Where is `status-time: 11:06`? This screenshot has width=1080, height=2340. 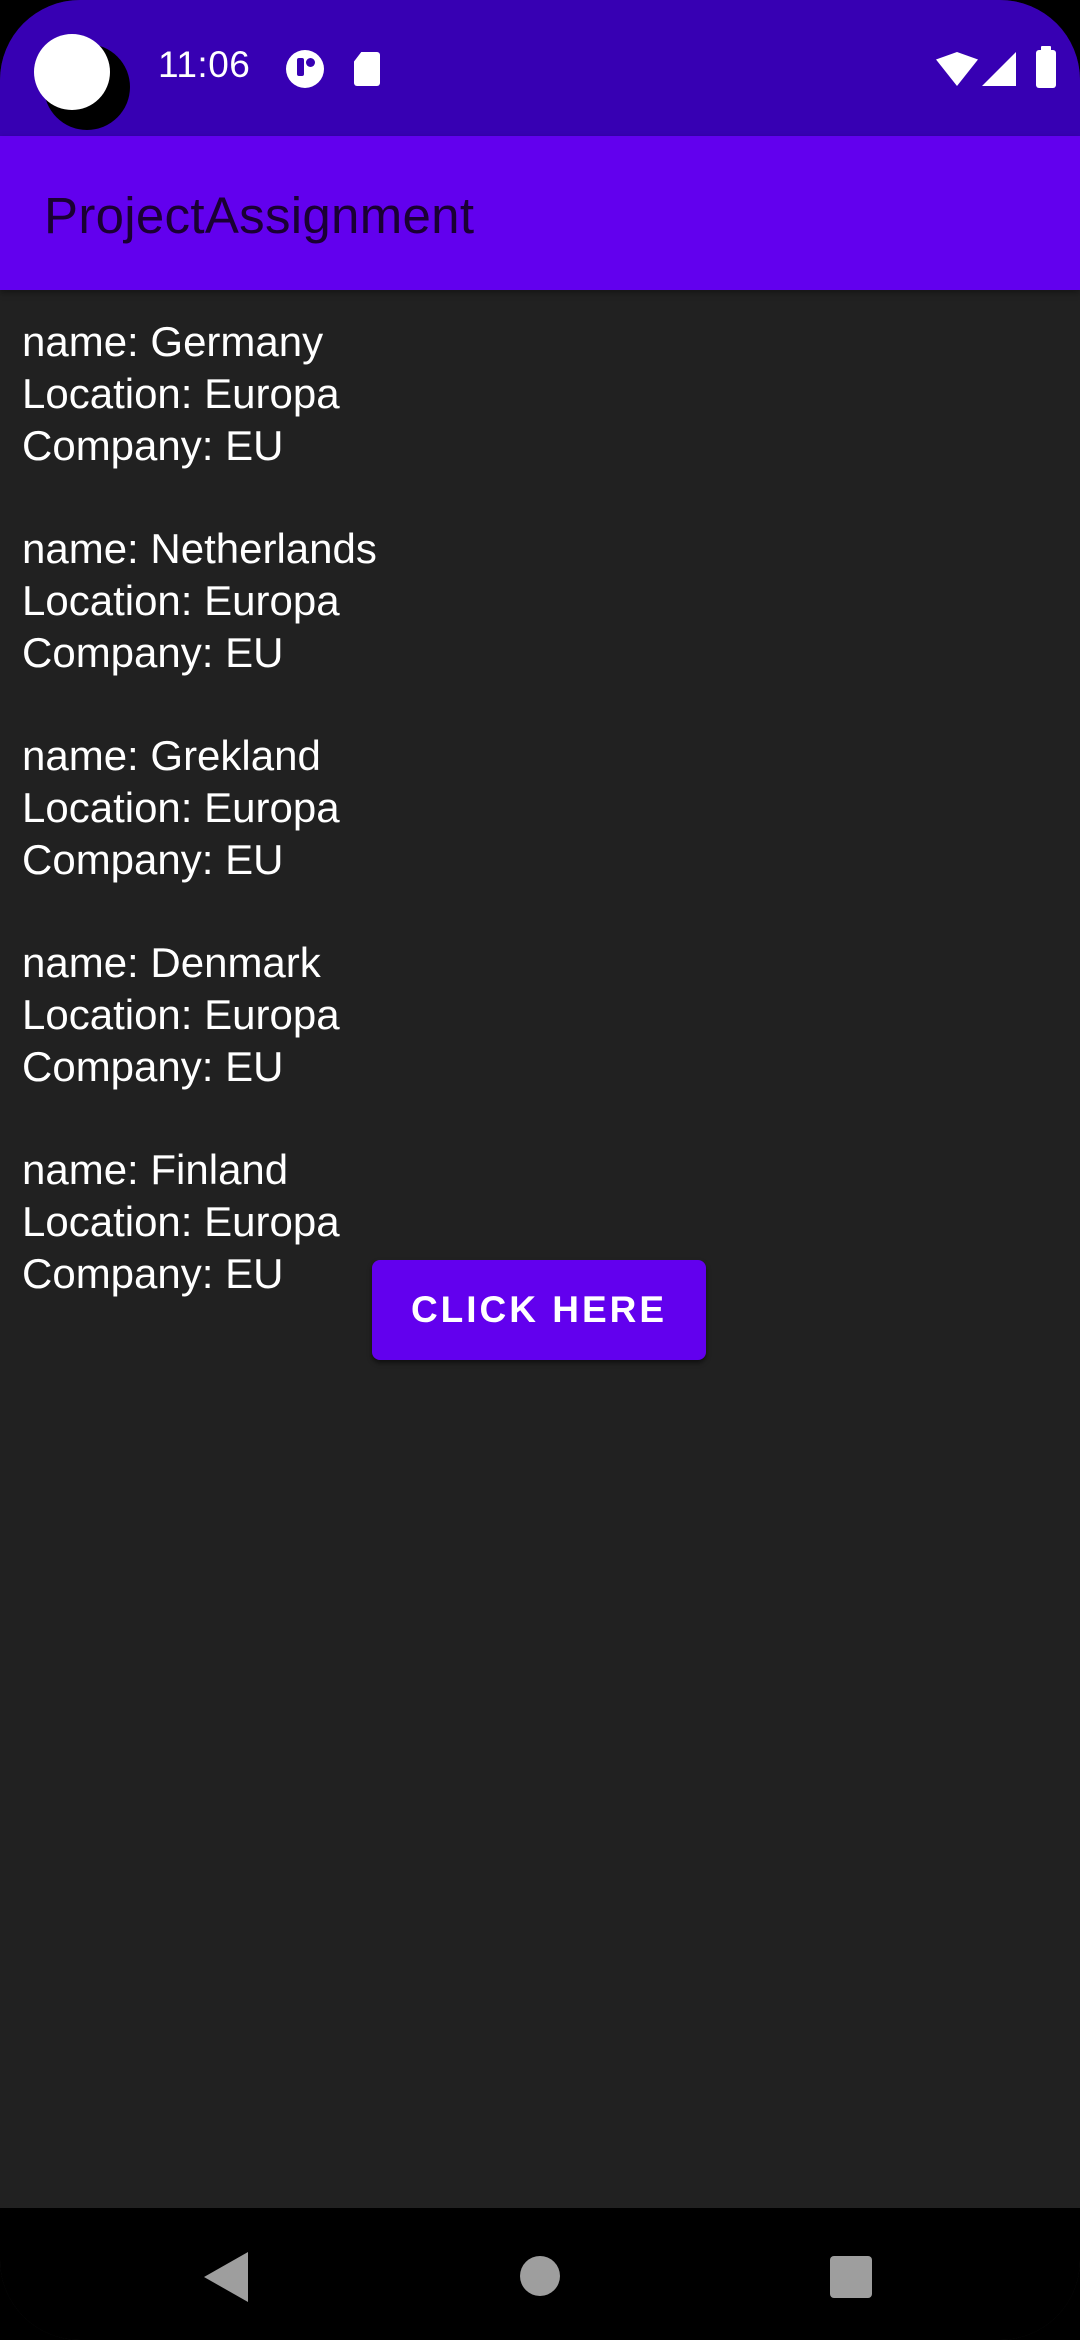 status-time: 11:06 is located at coordinates (204, 64).